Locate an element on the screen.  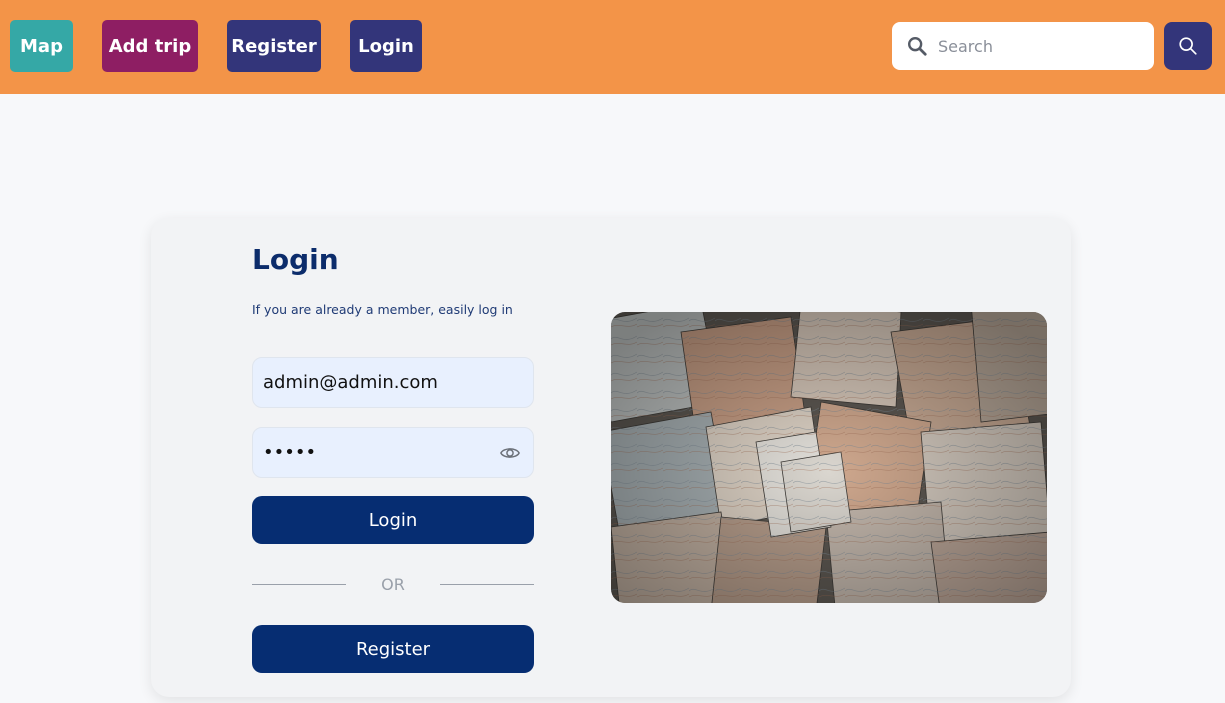
maps-photo is located at coordinates (829, 457).